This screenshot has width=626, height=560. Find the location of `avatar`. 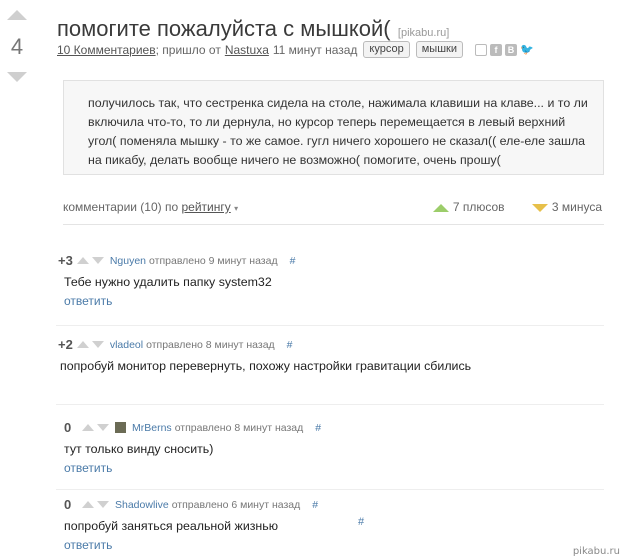

avatar is located at coordinates (120, 427).